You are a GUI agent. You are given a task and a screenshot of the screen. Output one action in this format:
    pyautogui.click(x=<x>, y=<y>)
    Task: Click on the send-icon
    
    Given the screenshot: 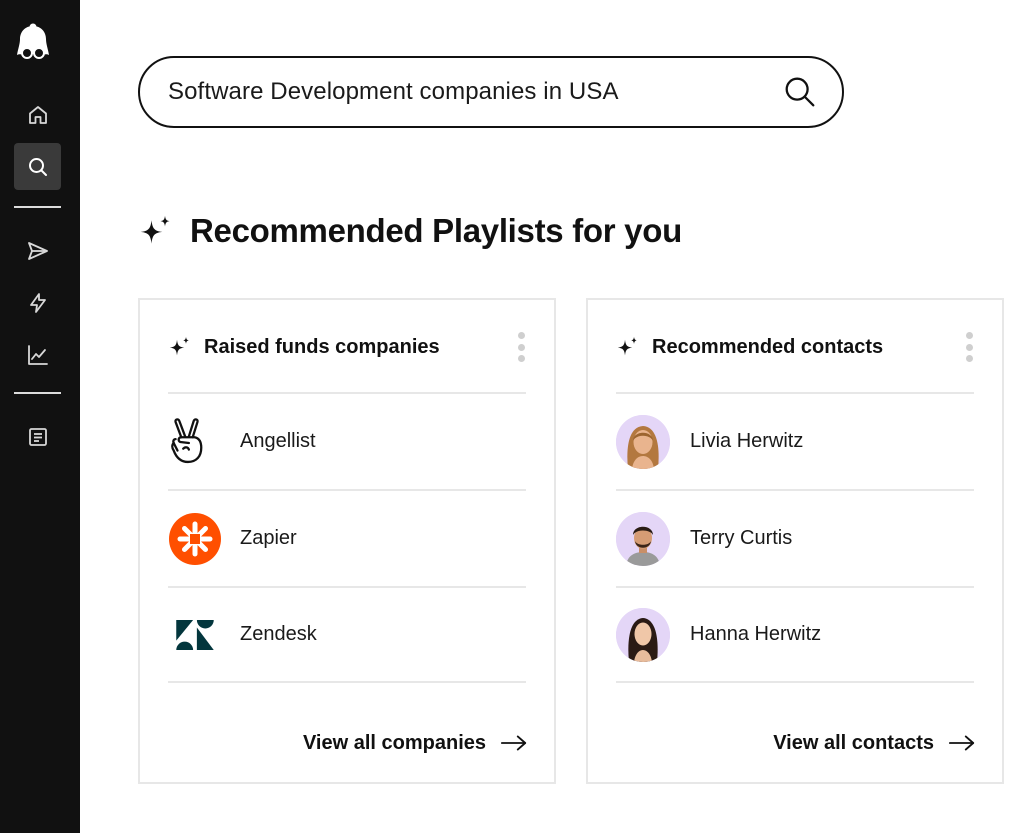 What is the action you would take?
    pyautogui.click(x=37, y=250)
    